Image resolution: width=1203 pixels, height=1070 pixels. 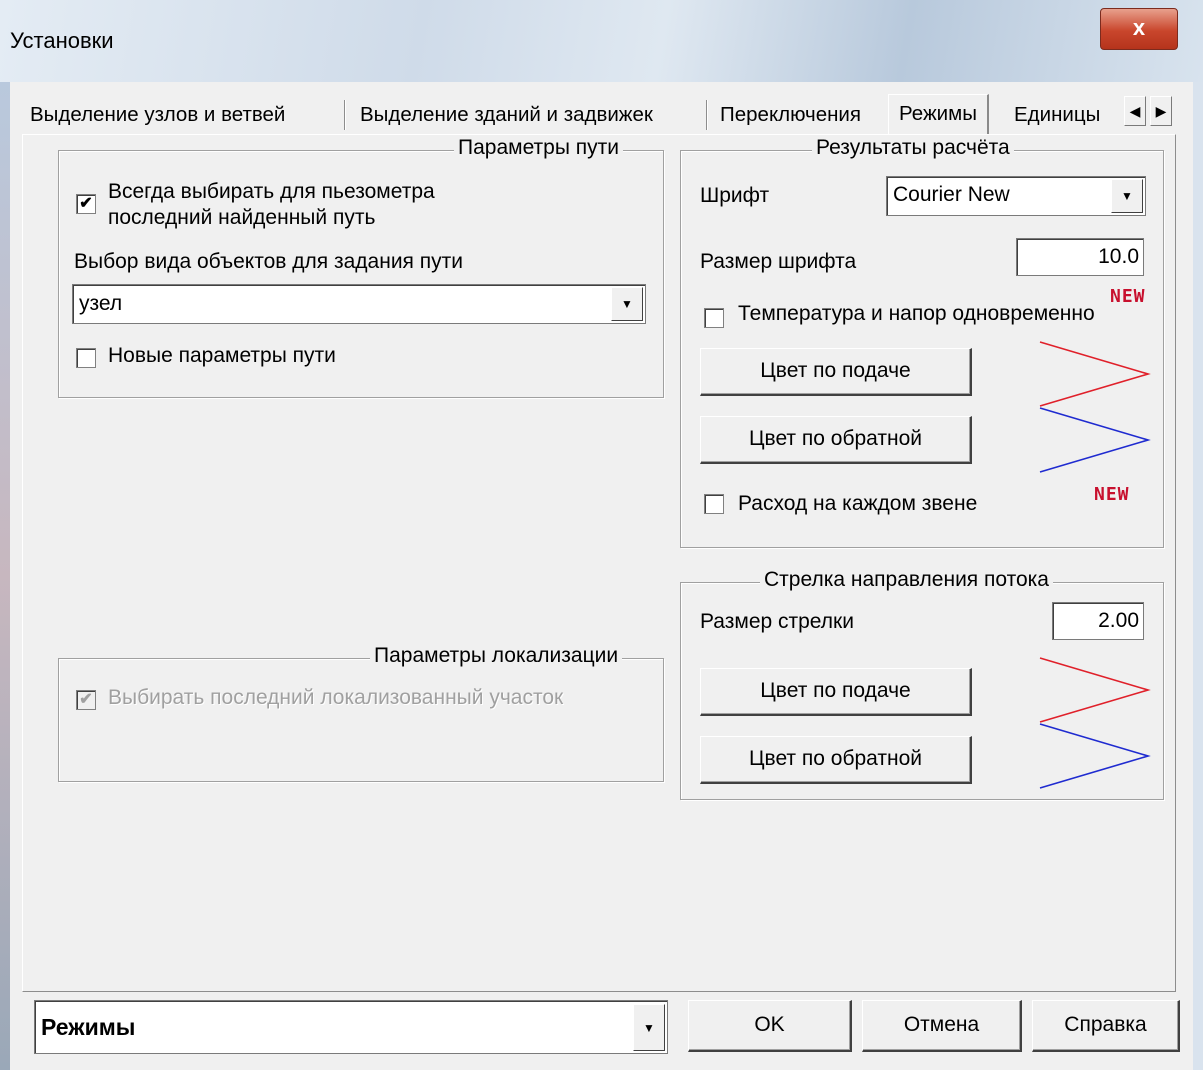 I want to click on arrow-color-sample, so click(x=1095, y=723).